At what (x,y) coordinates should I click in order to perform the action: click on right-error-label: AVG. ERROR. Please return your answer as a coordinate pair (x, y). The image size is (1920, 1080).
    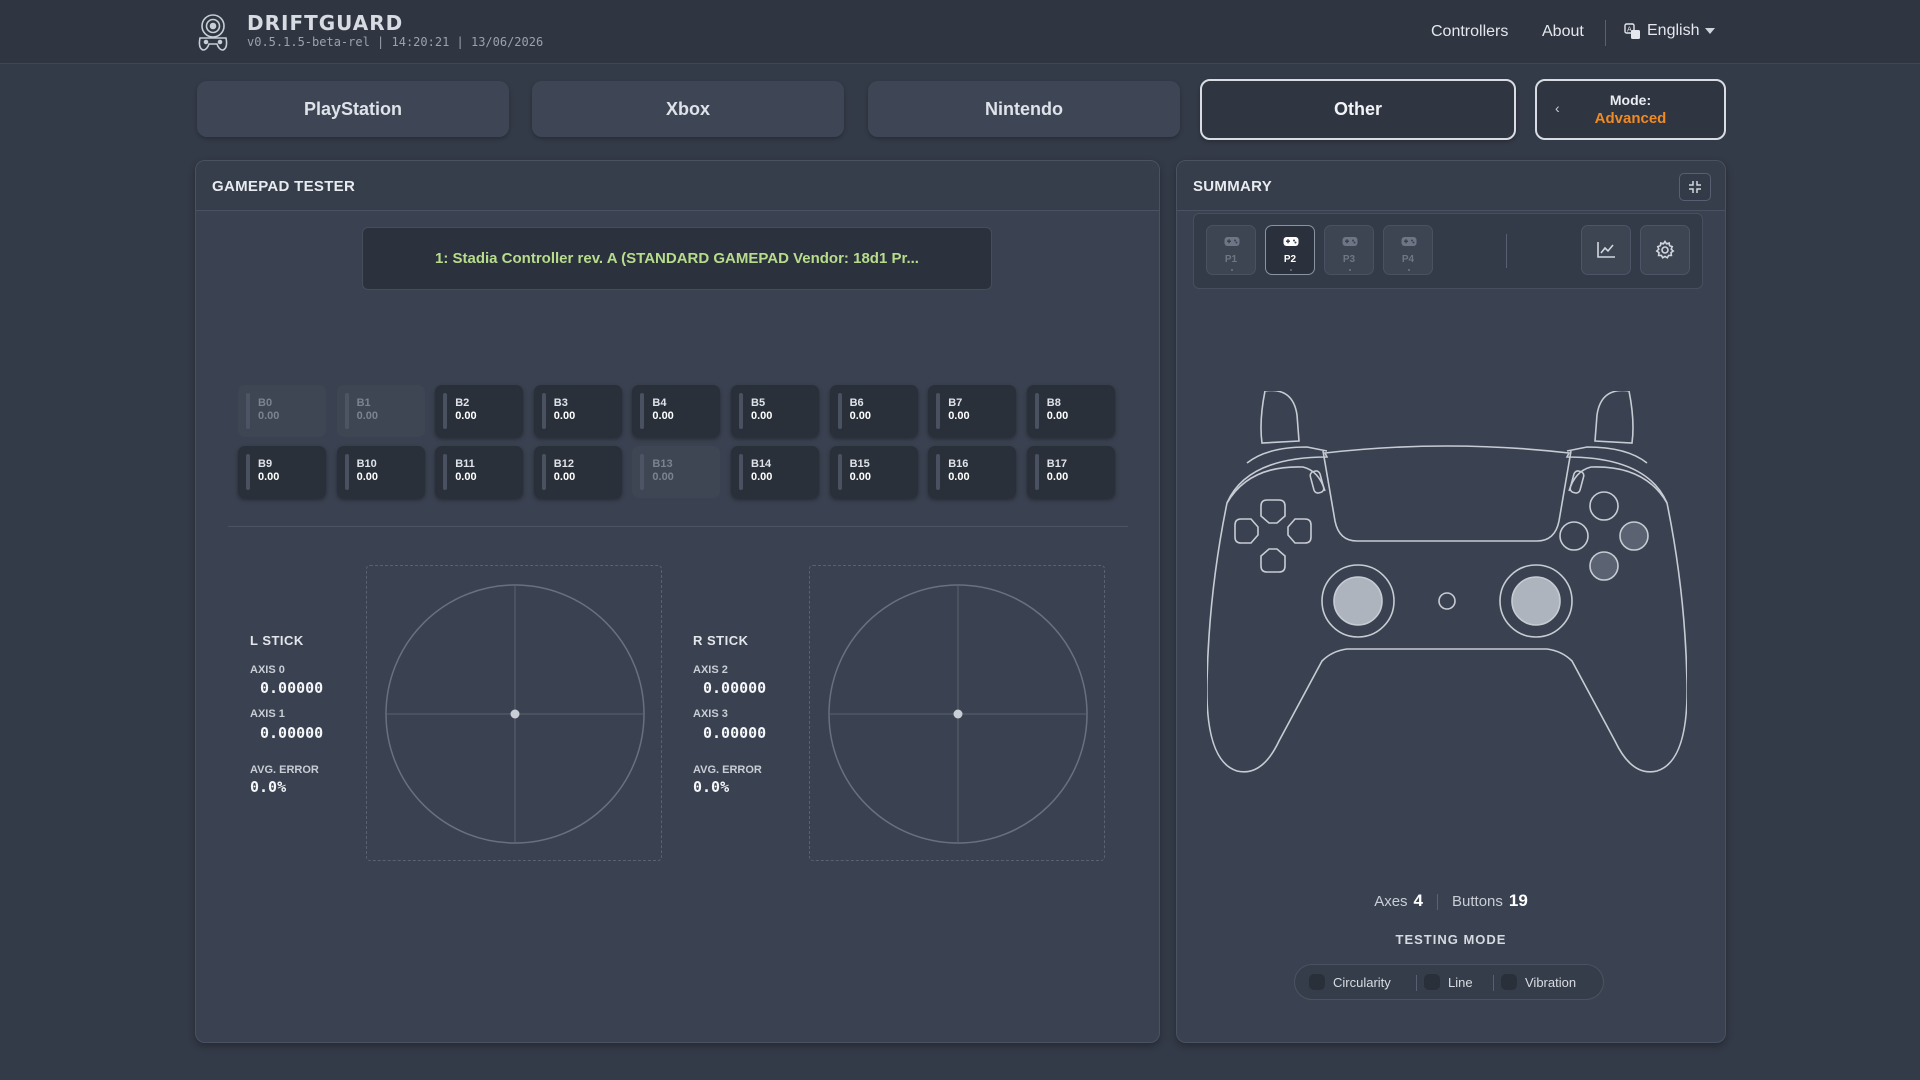
    Looking at the image, I should click on (727, 770).